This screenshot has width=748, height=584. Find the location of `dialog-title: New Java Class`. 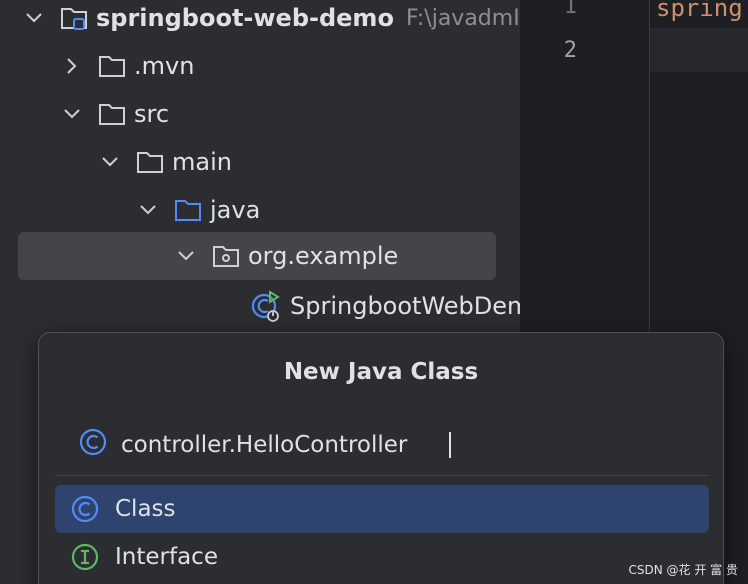

dialog-title: New Java Class is located at coordinates (381, 372).